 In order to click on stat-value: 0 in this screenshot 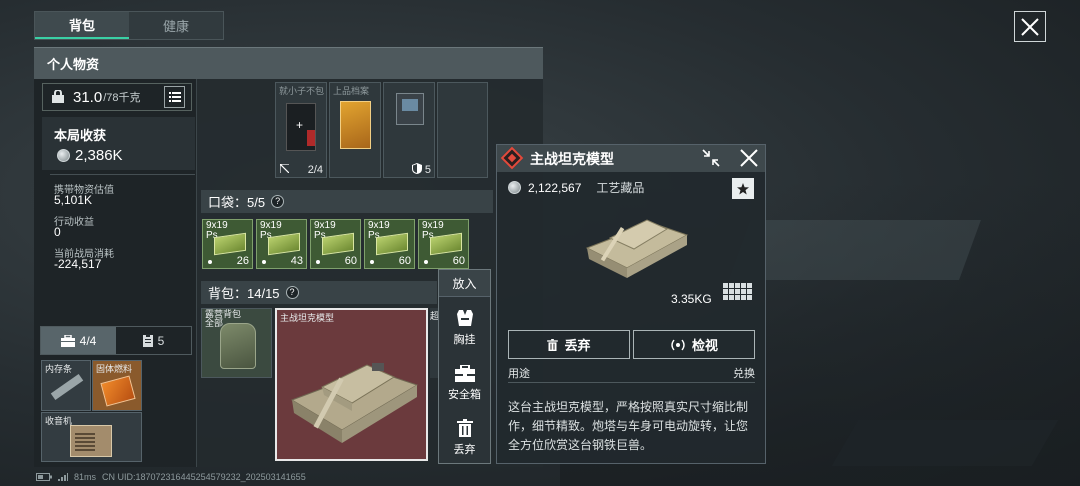, I will do `click(57, 232)`.